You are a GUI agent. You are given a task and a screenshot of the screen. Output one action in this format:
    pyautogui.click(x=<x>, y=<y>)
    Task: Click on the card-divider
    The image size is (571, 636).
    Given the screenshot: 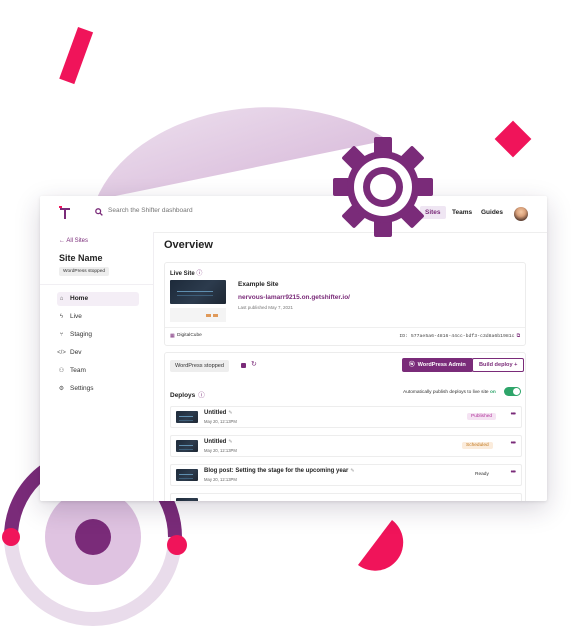 What is the action you would take?
    pyautogui.click(x=345, y=327)
    